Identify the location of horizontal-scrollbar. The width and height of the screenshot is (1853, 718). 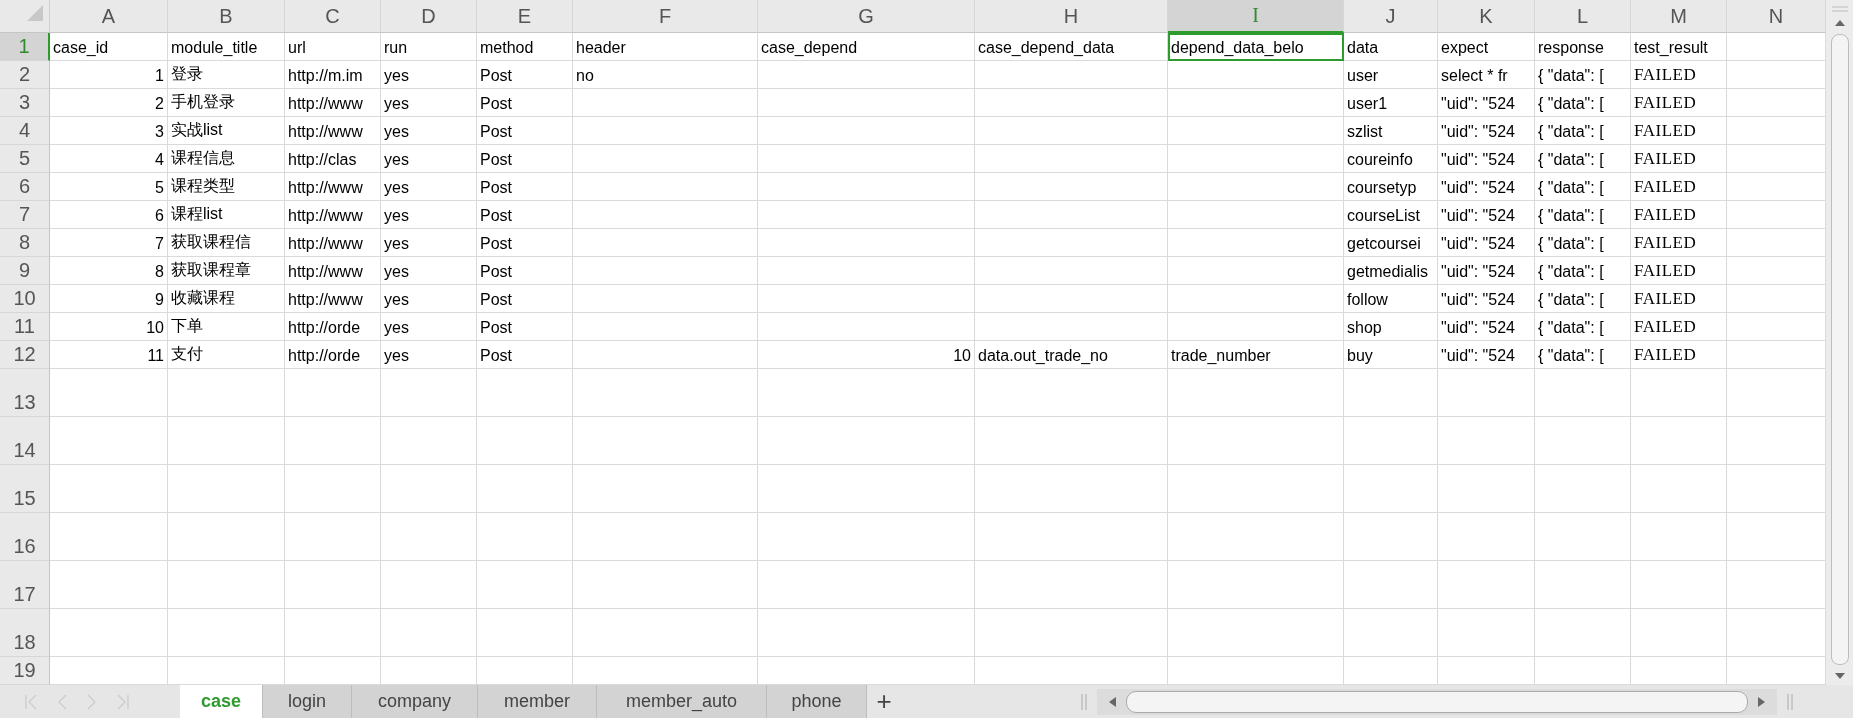
(1437, 701).